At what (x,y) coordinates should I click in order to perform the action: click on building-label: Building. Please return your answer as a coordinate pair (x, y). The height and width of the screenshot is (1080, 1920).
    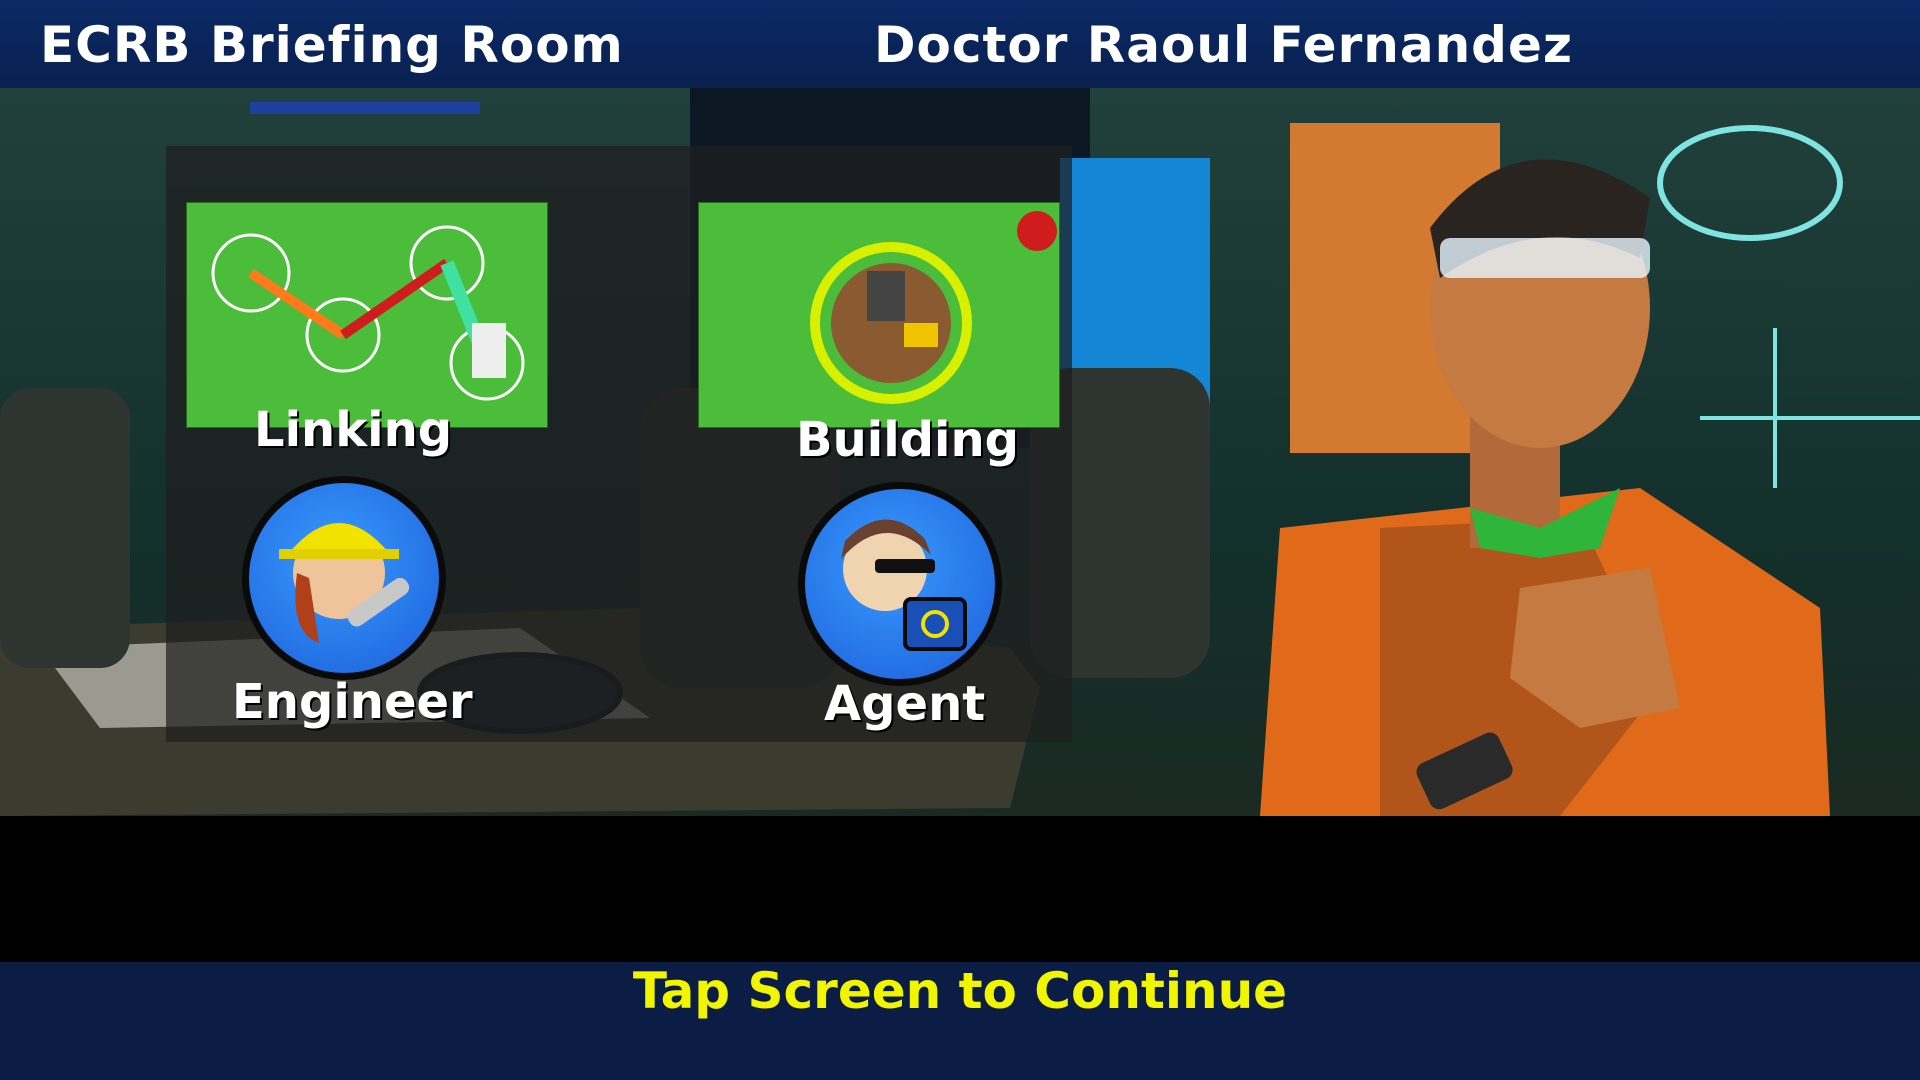
    Looking at the image, I should click on (908, 440).